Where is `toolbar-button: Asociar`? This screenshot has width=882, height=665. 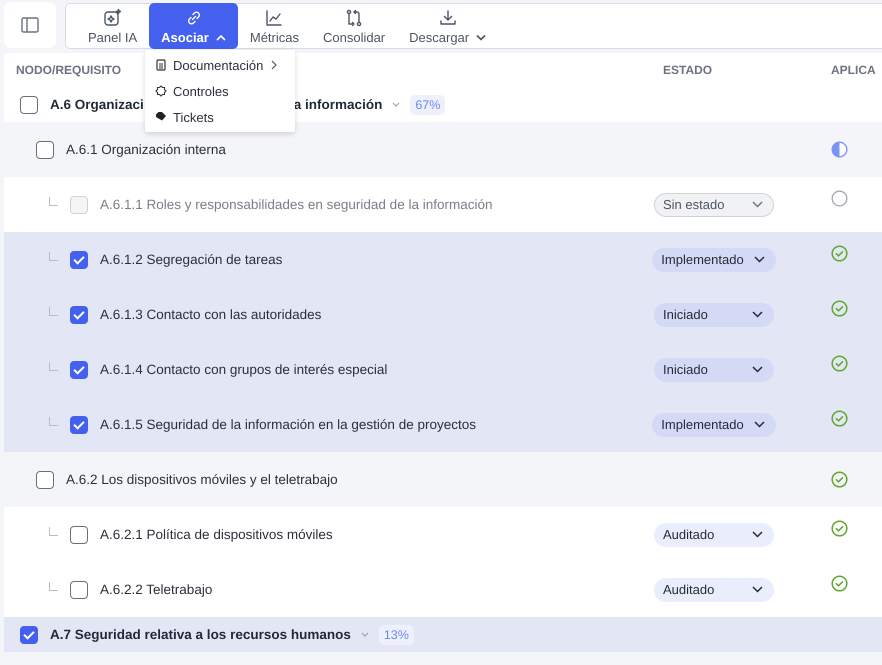
toolbar-button: Asociar is located at coordinates (193, 26).